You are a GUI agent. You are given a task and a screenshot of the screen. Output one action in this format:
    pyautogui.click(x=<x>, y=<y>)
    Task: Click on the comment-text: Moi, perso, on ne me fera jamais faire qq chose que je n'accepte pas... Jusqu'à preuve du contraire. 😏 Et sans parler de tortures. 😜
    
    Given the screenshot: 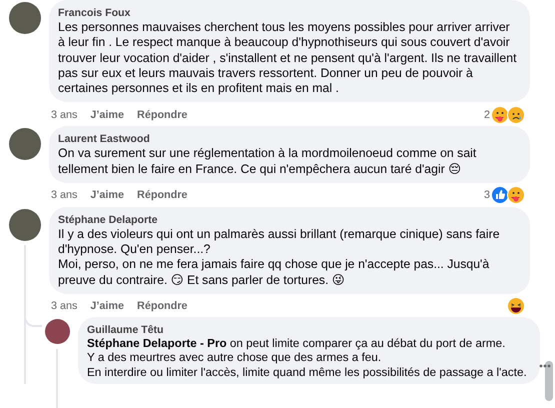 What is the action you would take?
    pyautogui.click(x=274, y=272)
    